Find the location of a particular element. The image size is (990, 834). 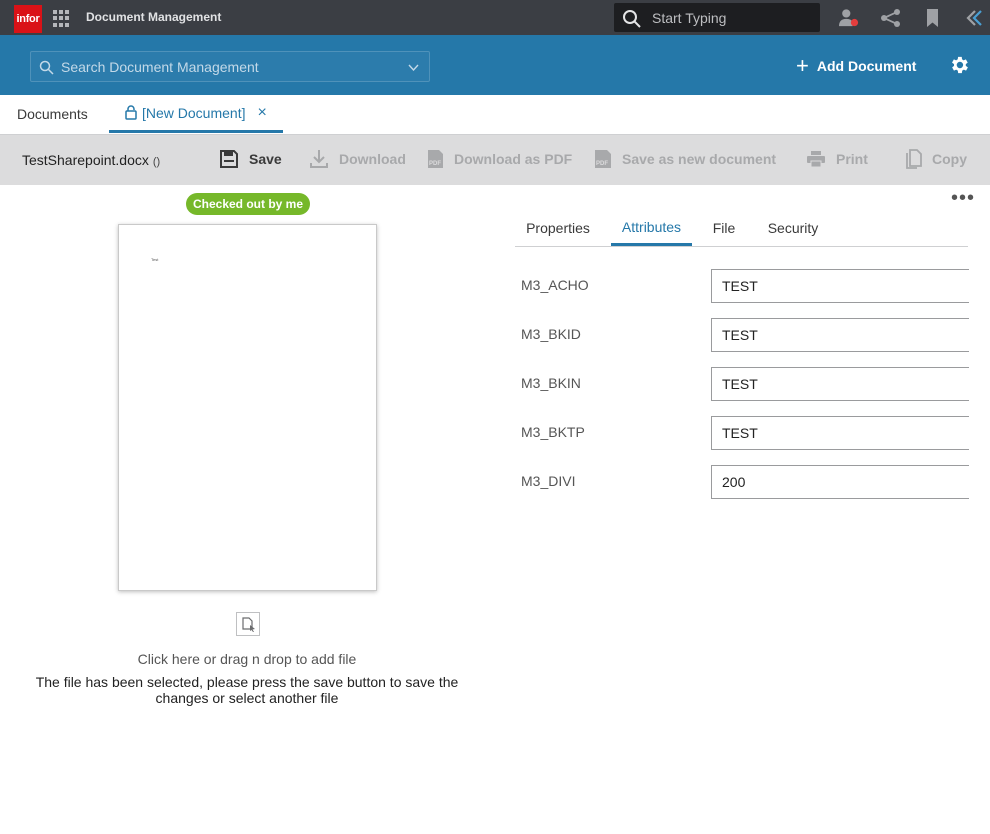

tab-attributes: Attributes is located at coordinates (651, 228).